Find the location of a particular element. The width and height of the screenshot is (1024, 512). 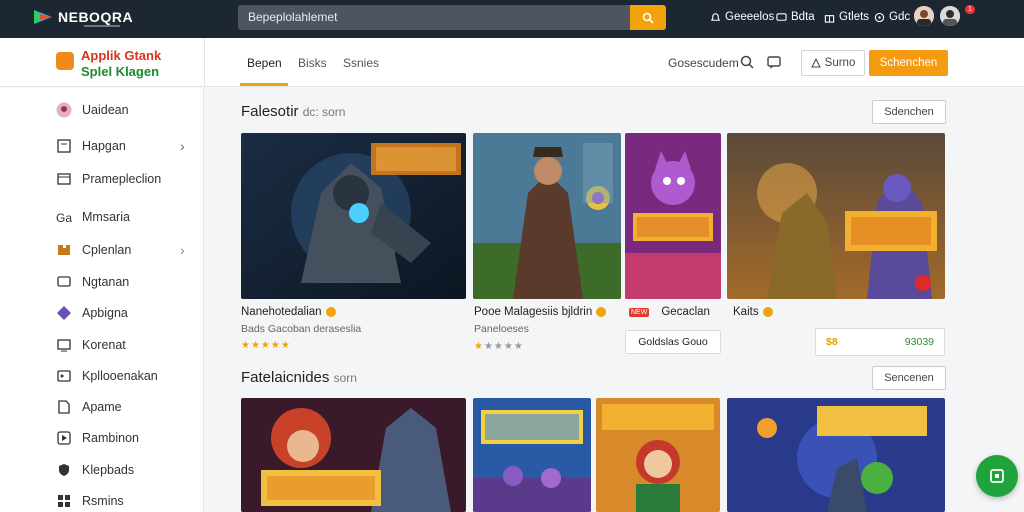

sidebar-item-label: Kpllooenakan is located at coordinates (120, 376).